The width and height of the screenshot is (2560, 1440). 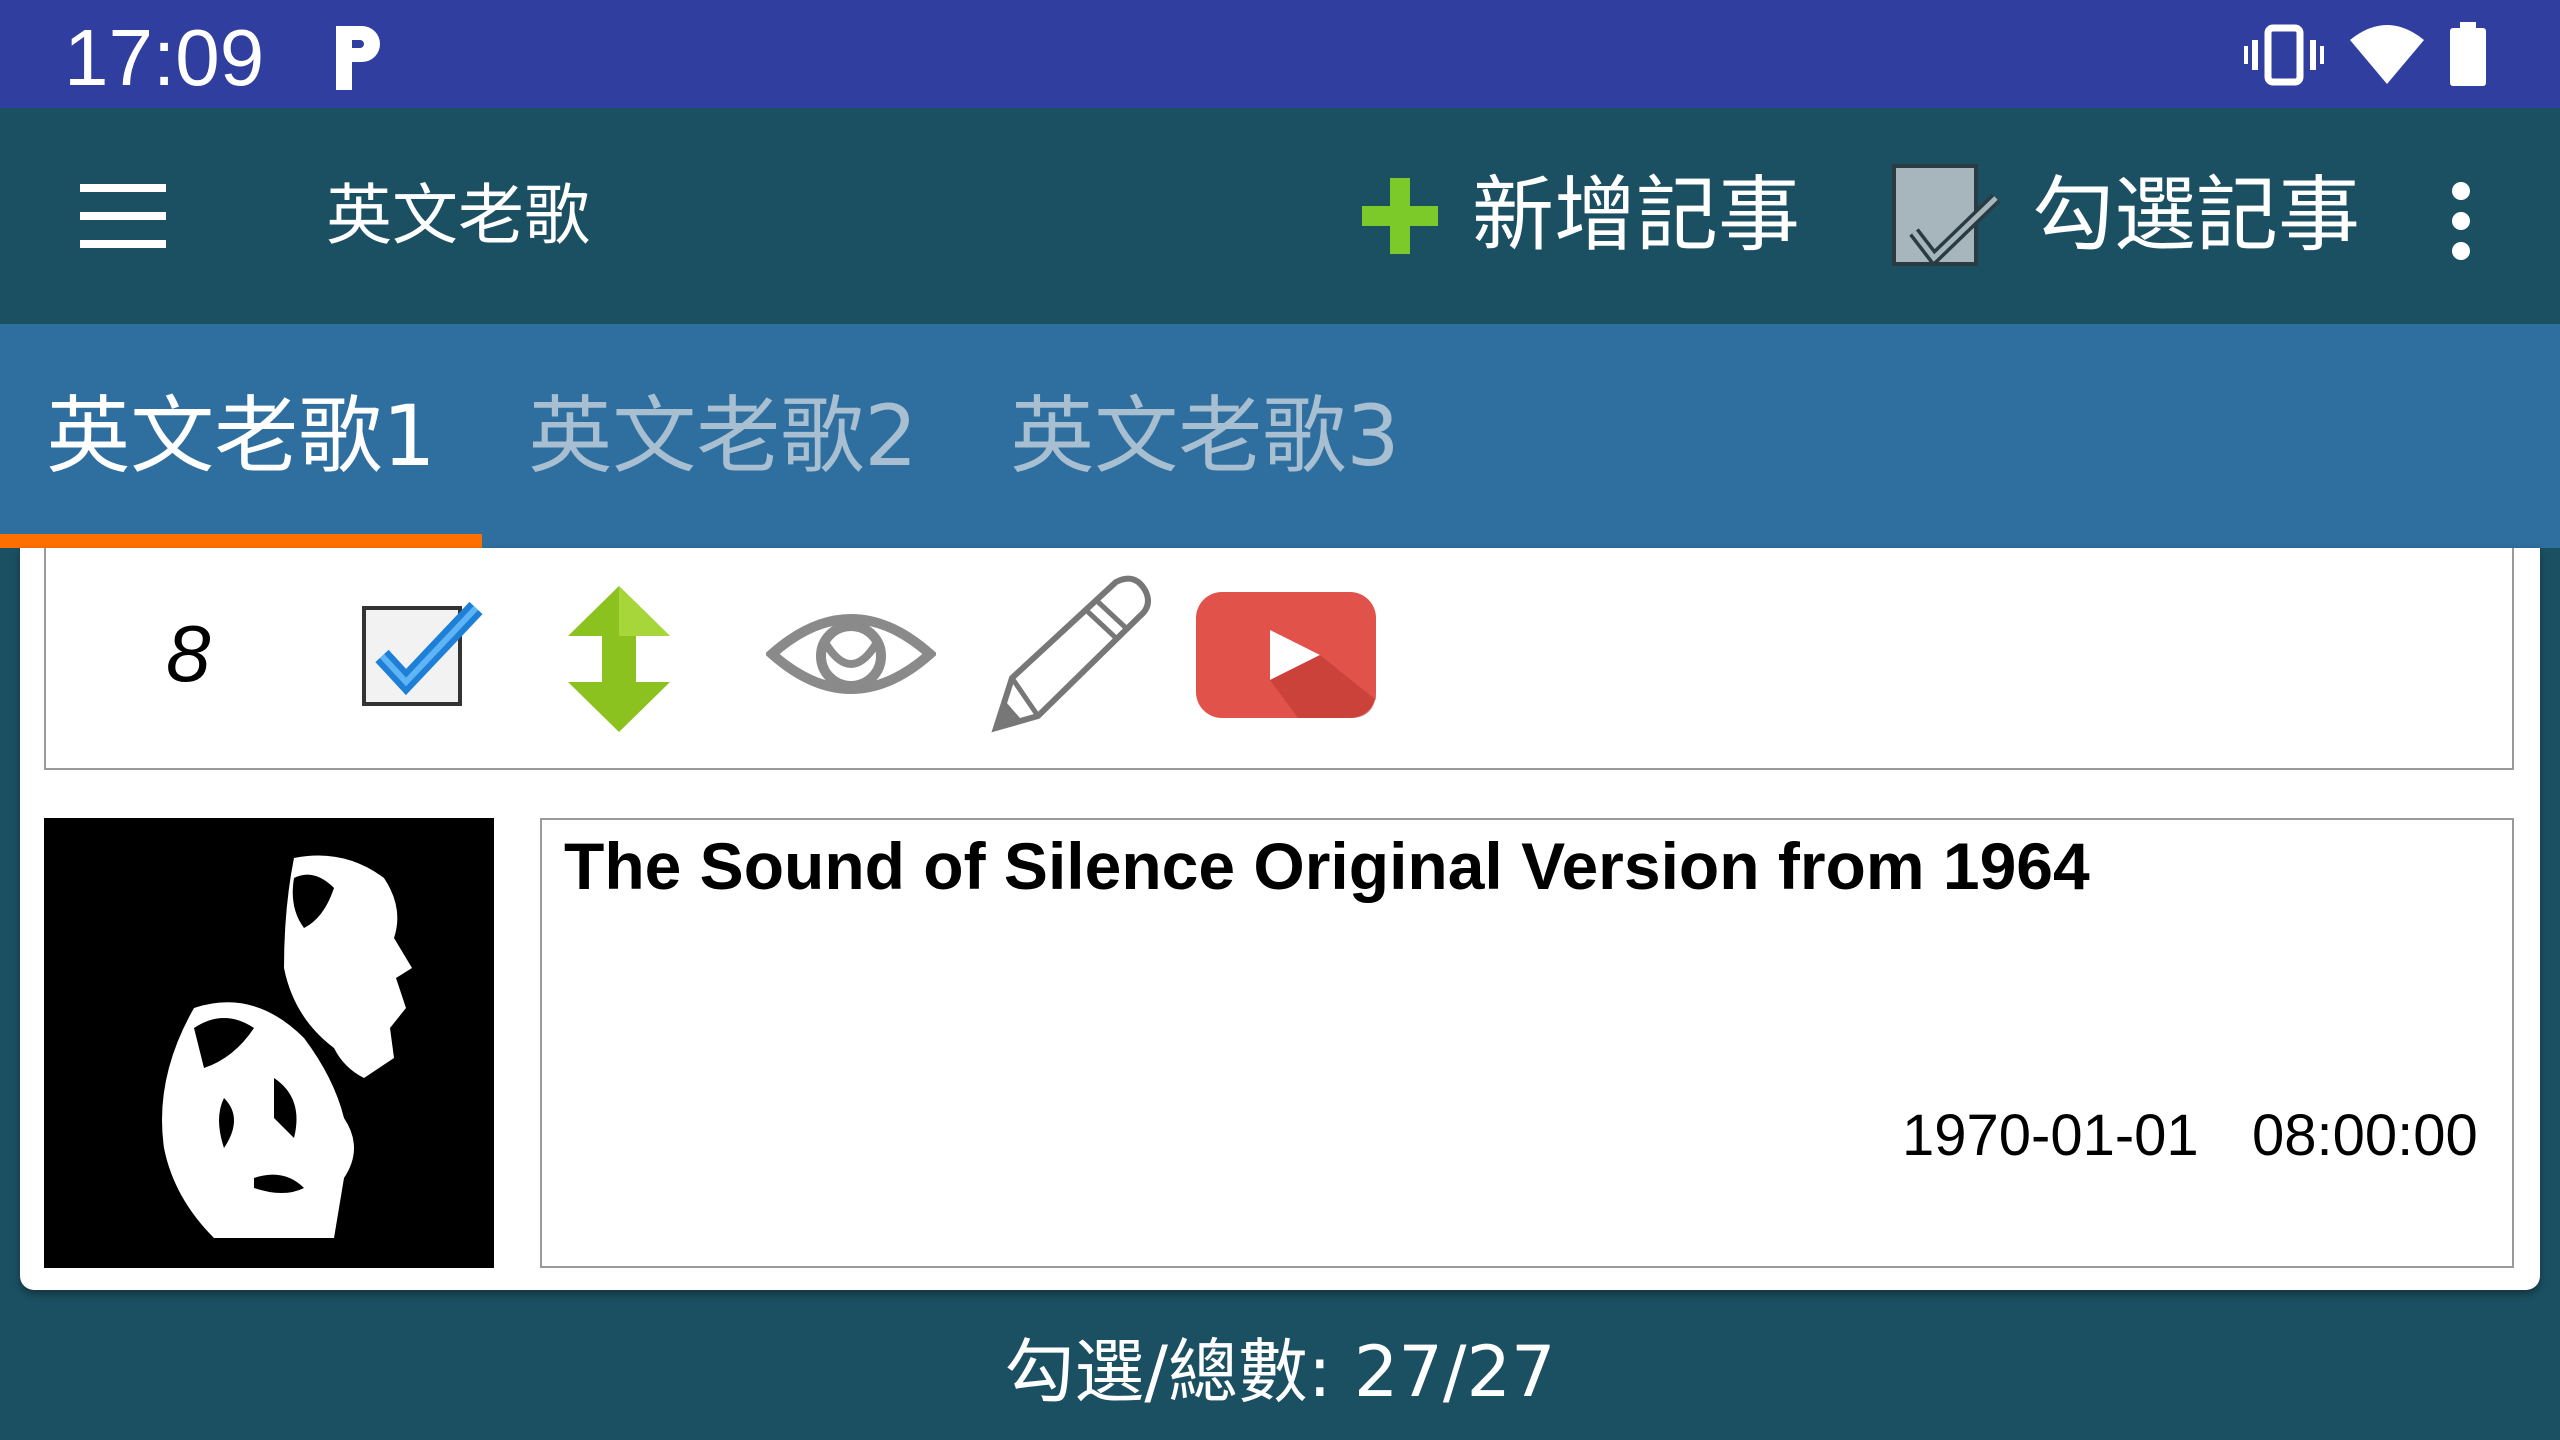 What do you see at coordinates (2387, 54) in the screenshot?
I see `wifi-icon` at bounding box center [2387, 54].